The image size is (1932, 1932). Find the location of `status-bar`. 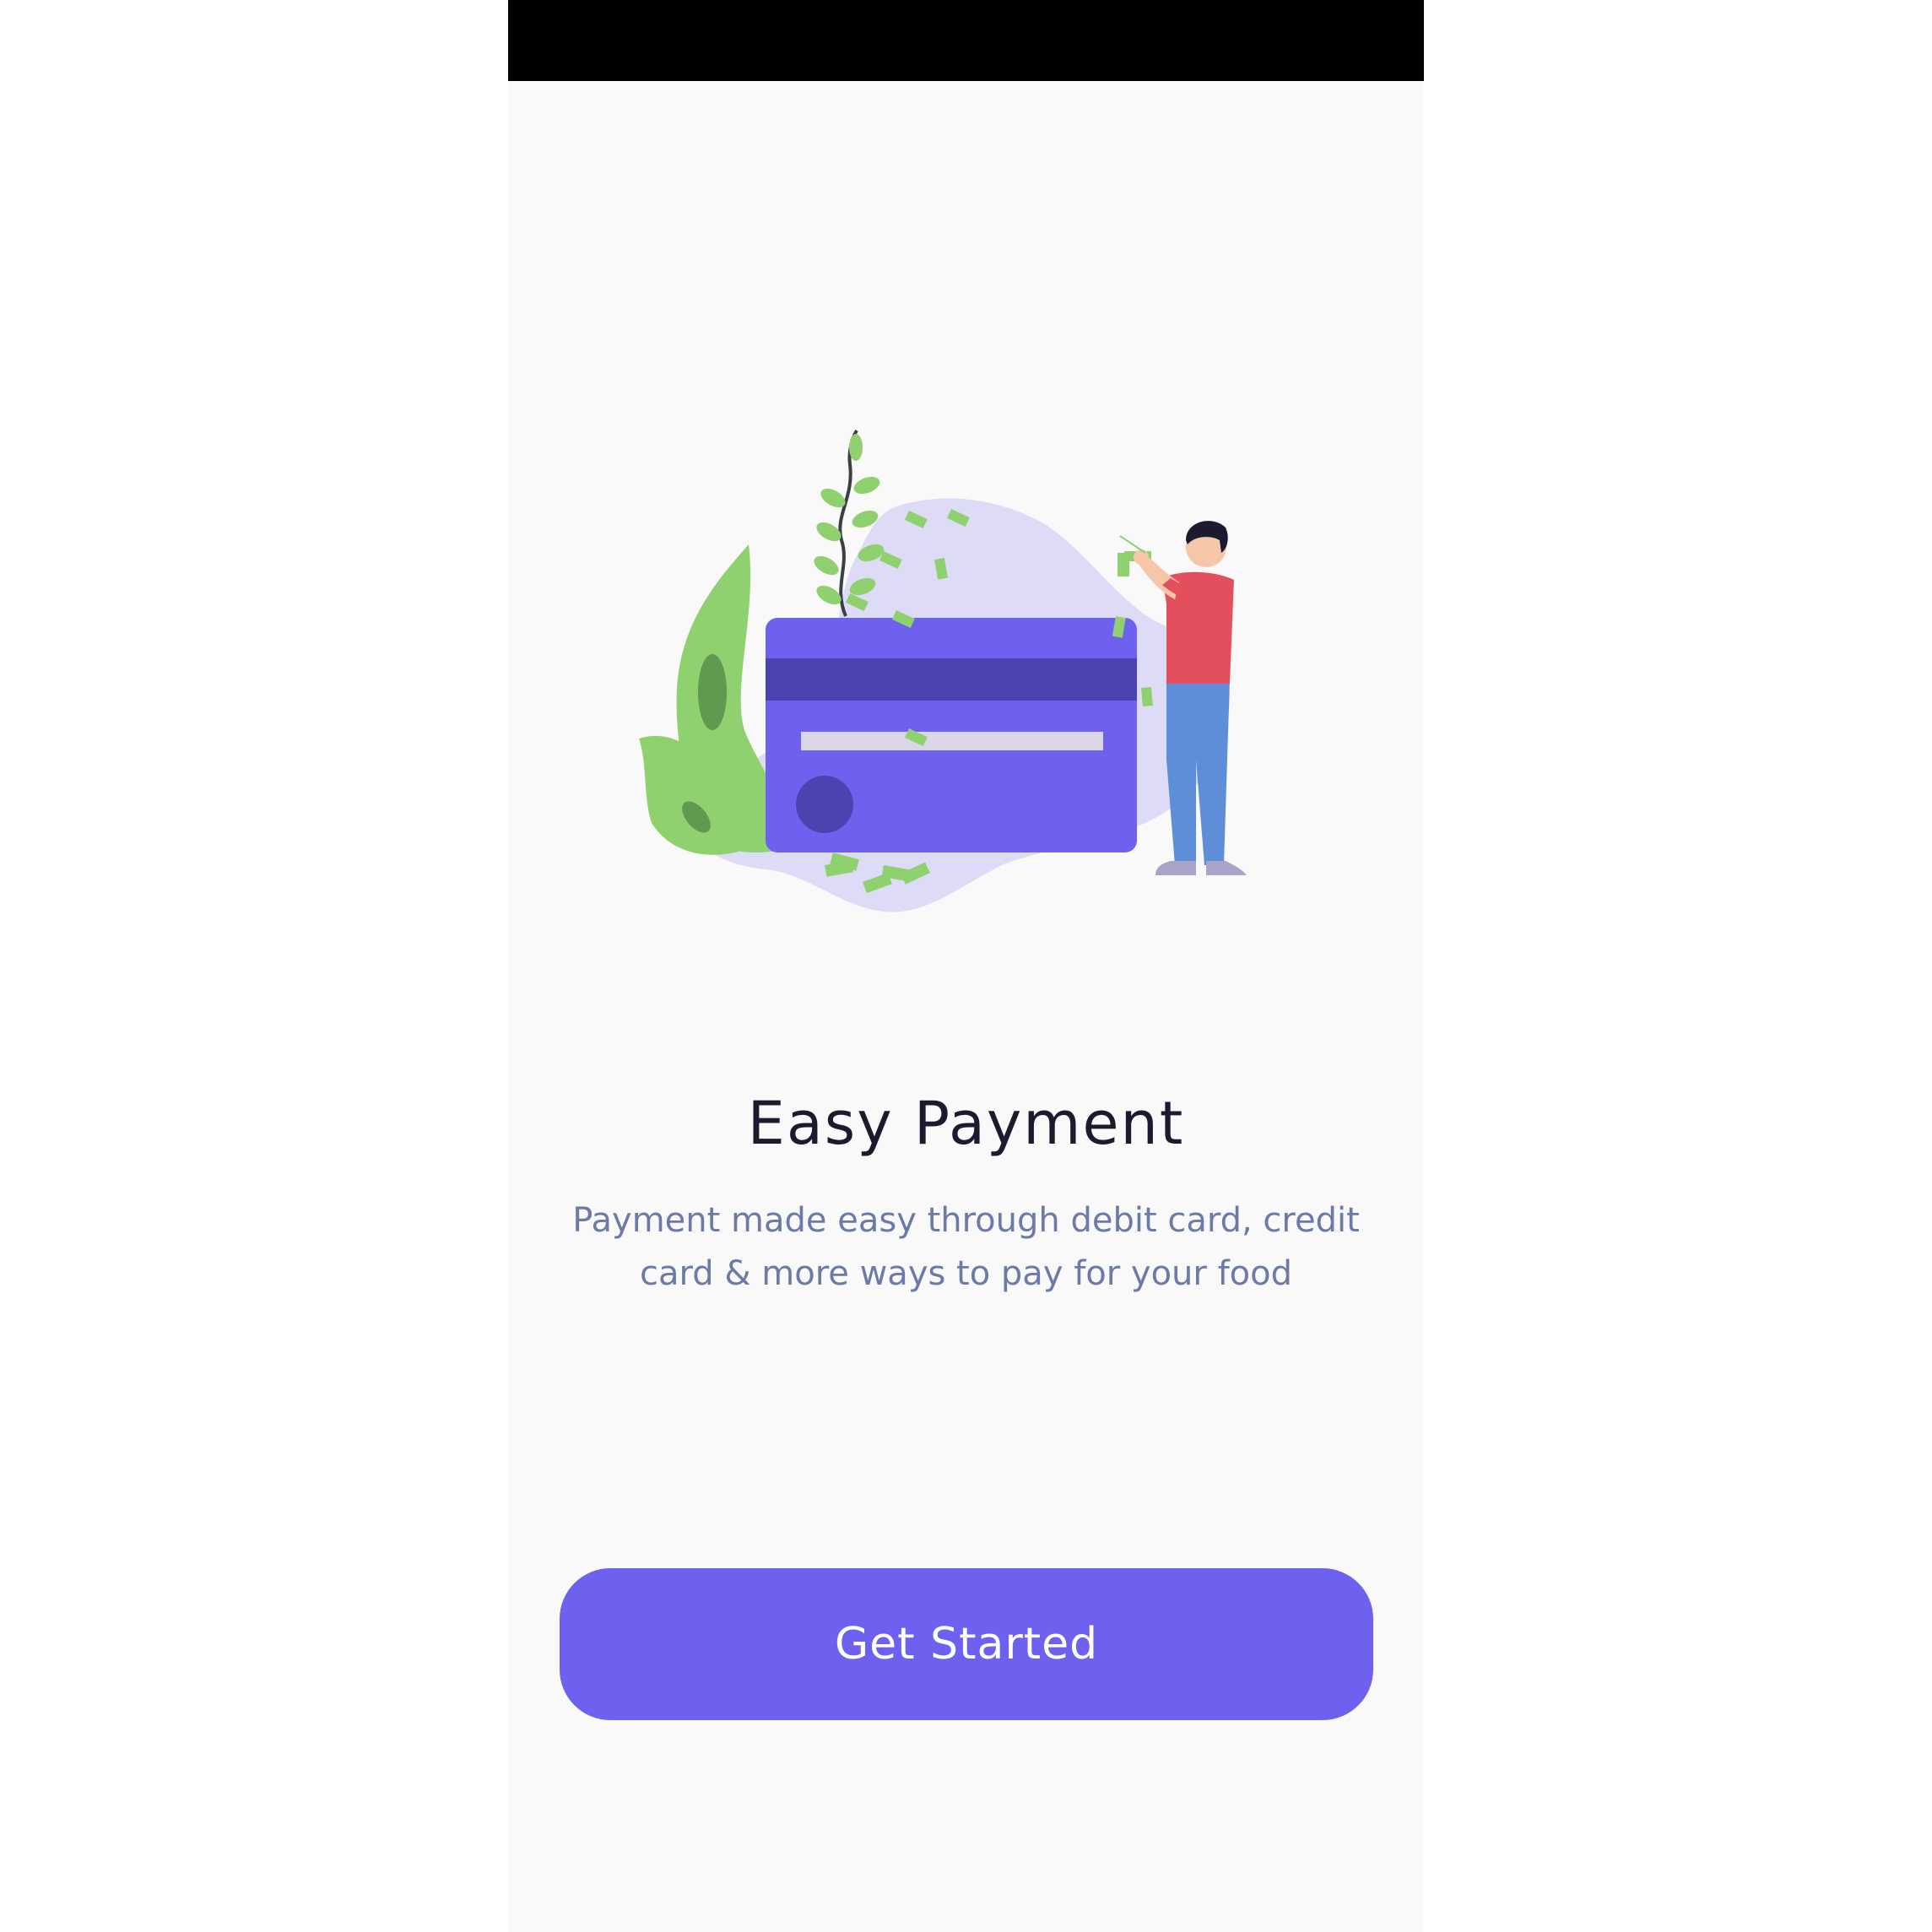

status-bar is located at coordinates (966, 40).